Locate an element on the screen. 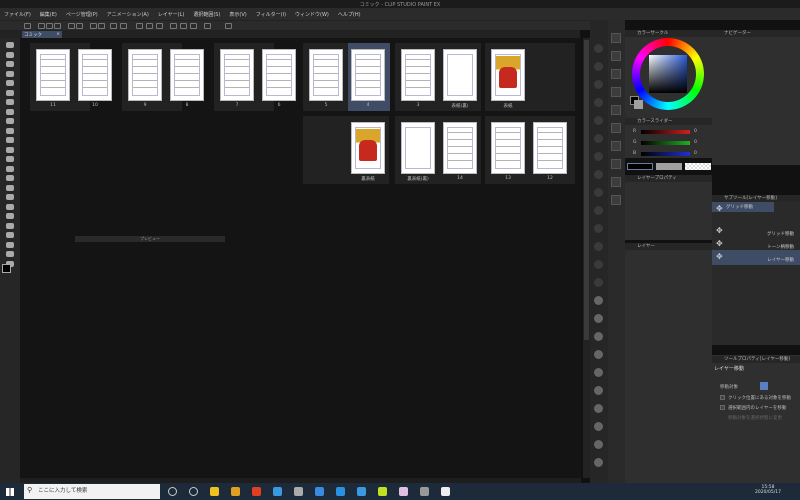 The height and width of the screenshot is (500, 800). menu-item: ファイル(F) is located at coordinates (17, 14).